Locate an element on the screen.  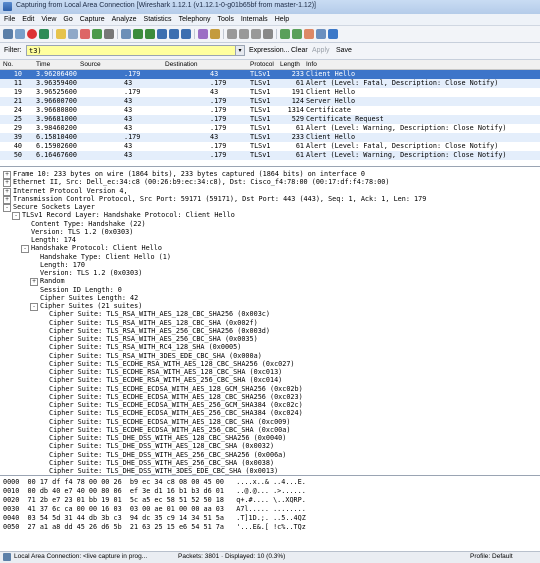
zoom-in-icon is located at coordinates (232, 34).